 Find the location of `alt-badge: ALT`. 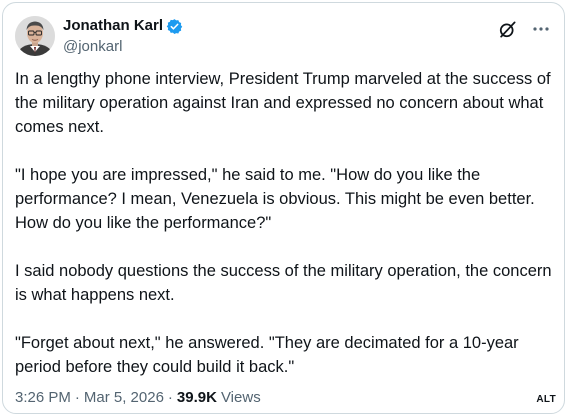

alt-badge: ALT is located at coordinates (546, 400).